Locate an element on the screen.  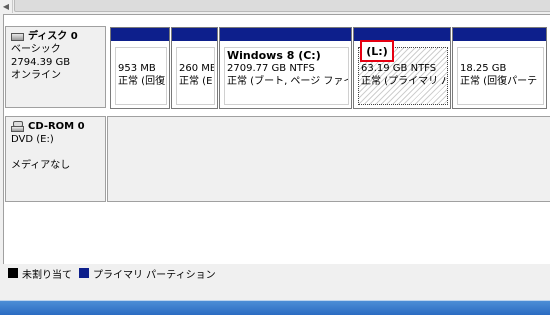
scrollbar-thumb is located at coordinates (282, 6).